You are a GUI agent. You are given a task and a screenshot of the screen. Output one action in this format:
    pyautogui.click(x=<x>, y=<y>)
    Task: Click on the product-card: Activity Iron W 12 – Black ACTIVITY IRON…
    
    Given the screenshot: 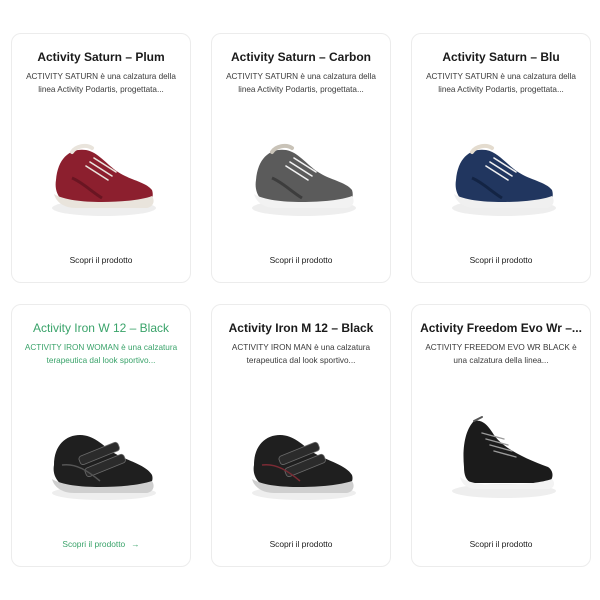 What is the action you would take?
    pyautogui.click(x=101, y=435)
    